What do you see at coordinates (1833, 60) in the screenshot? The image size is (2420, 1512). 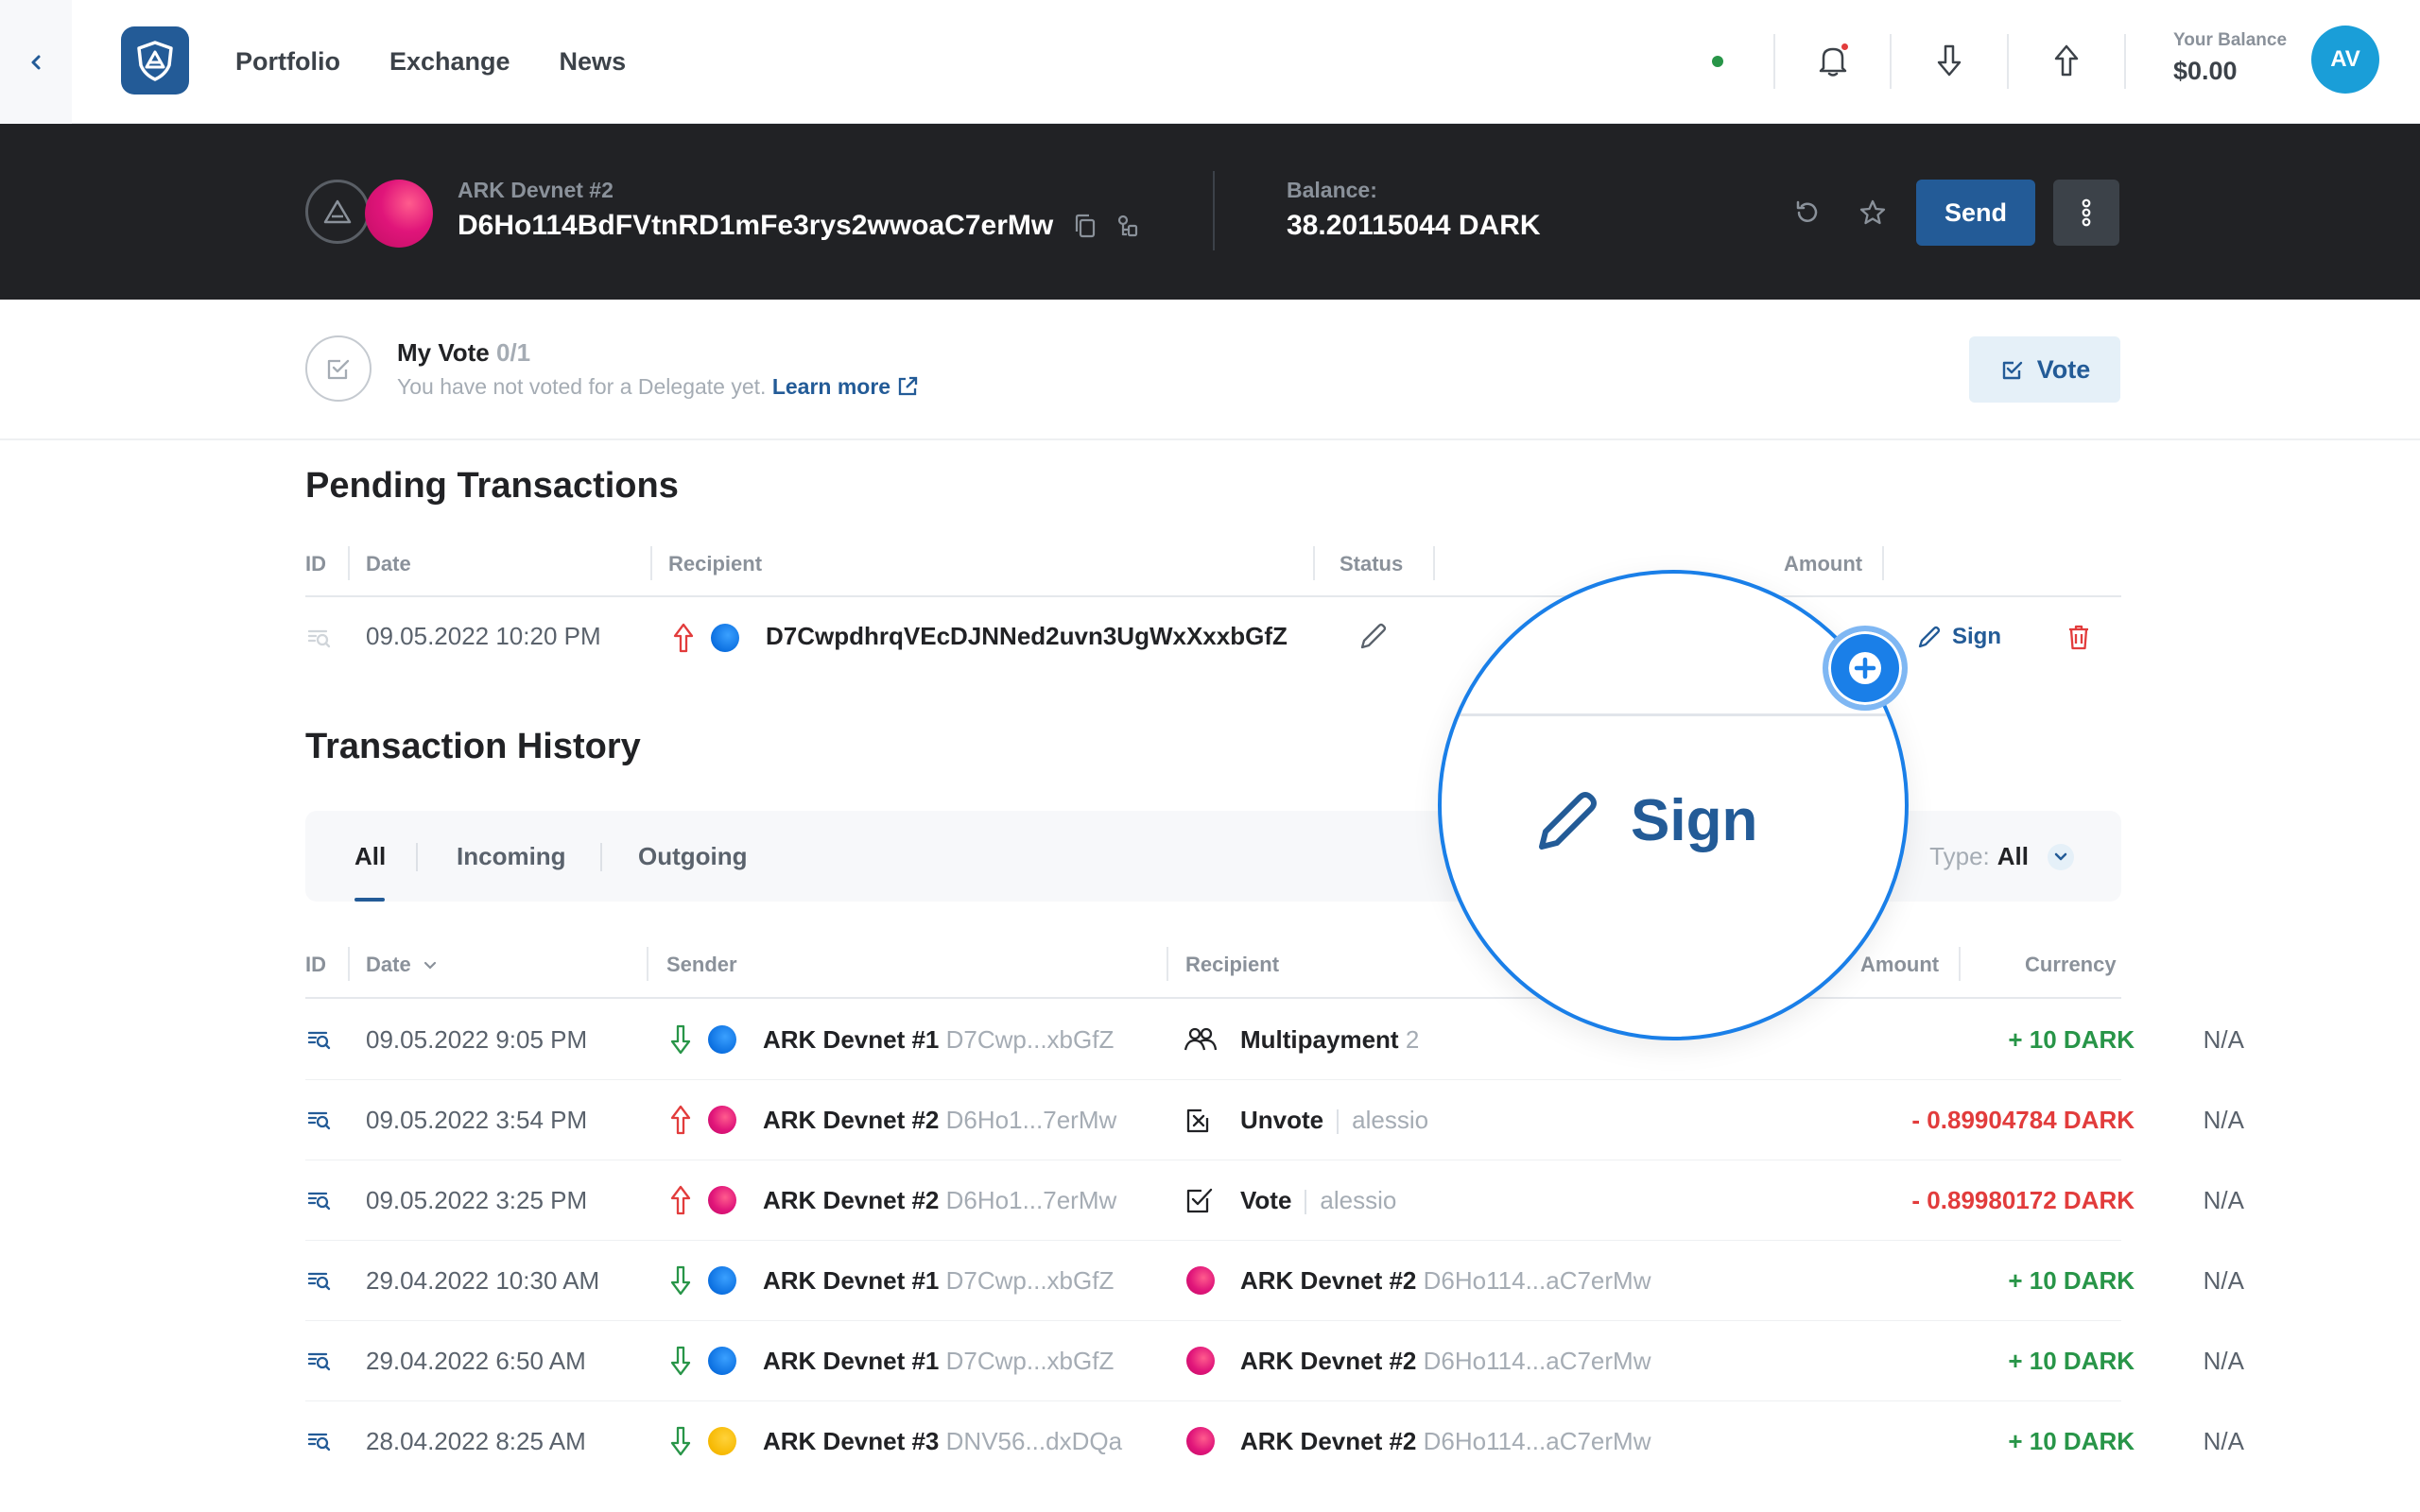 I see `notifications-button` at bounding box center [1833, 60].